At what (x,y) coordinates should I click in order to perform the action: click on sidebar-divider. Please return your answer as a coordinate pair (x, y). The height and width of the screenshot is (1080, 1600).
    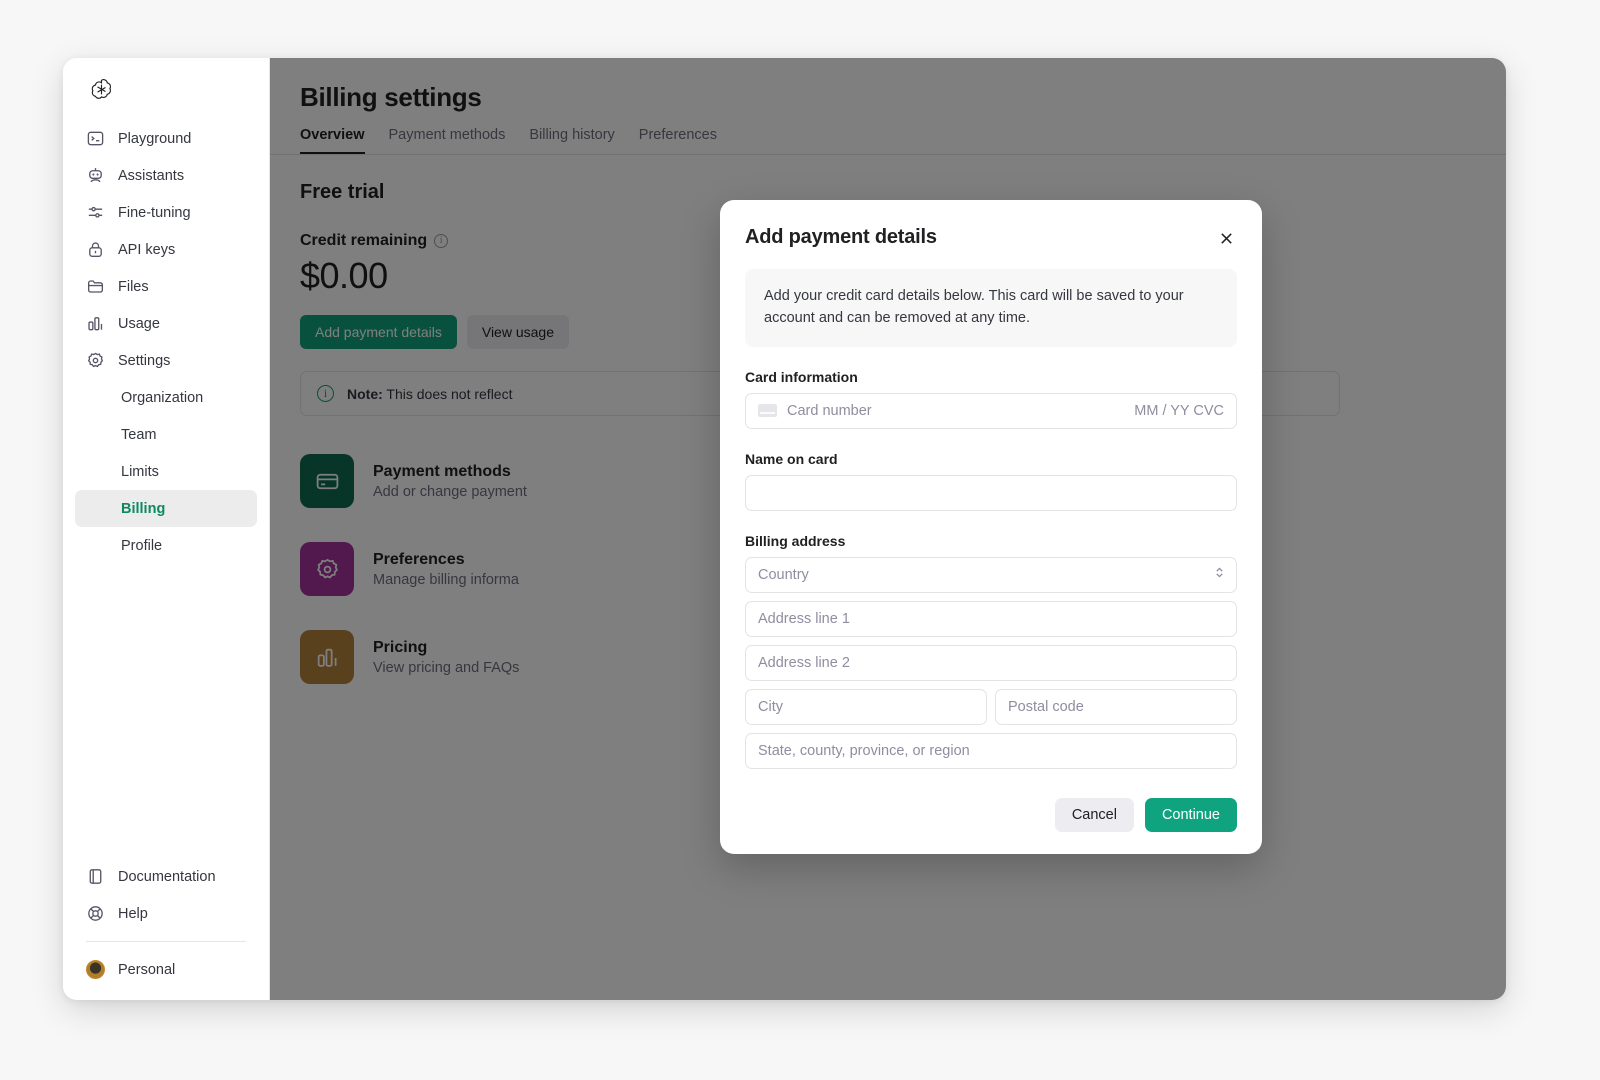
    Looking at the image, I should click on (166, 941).